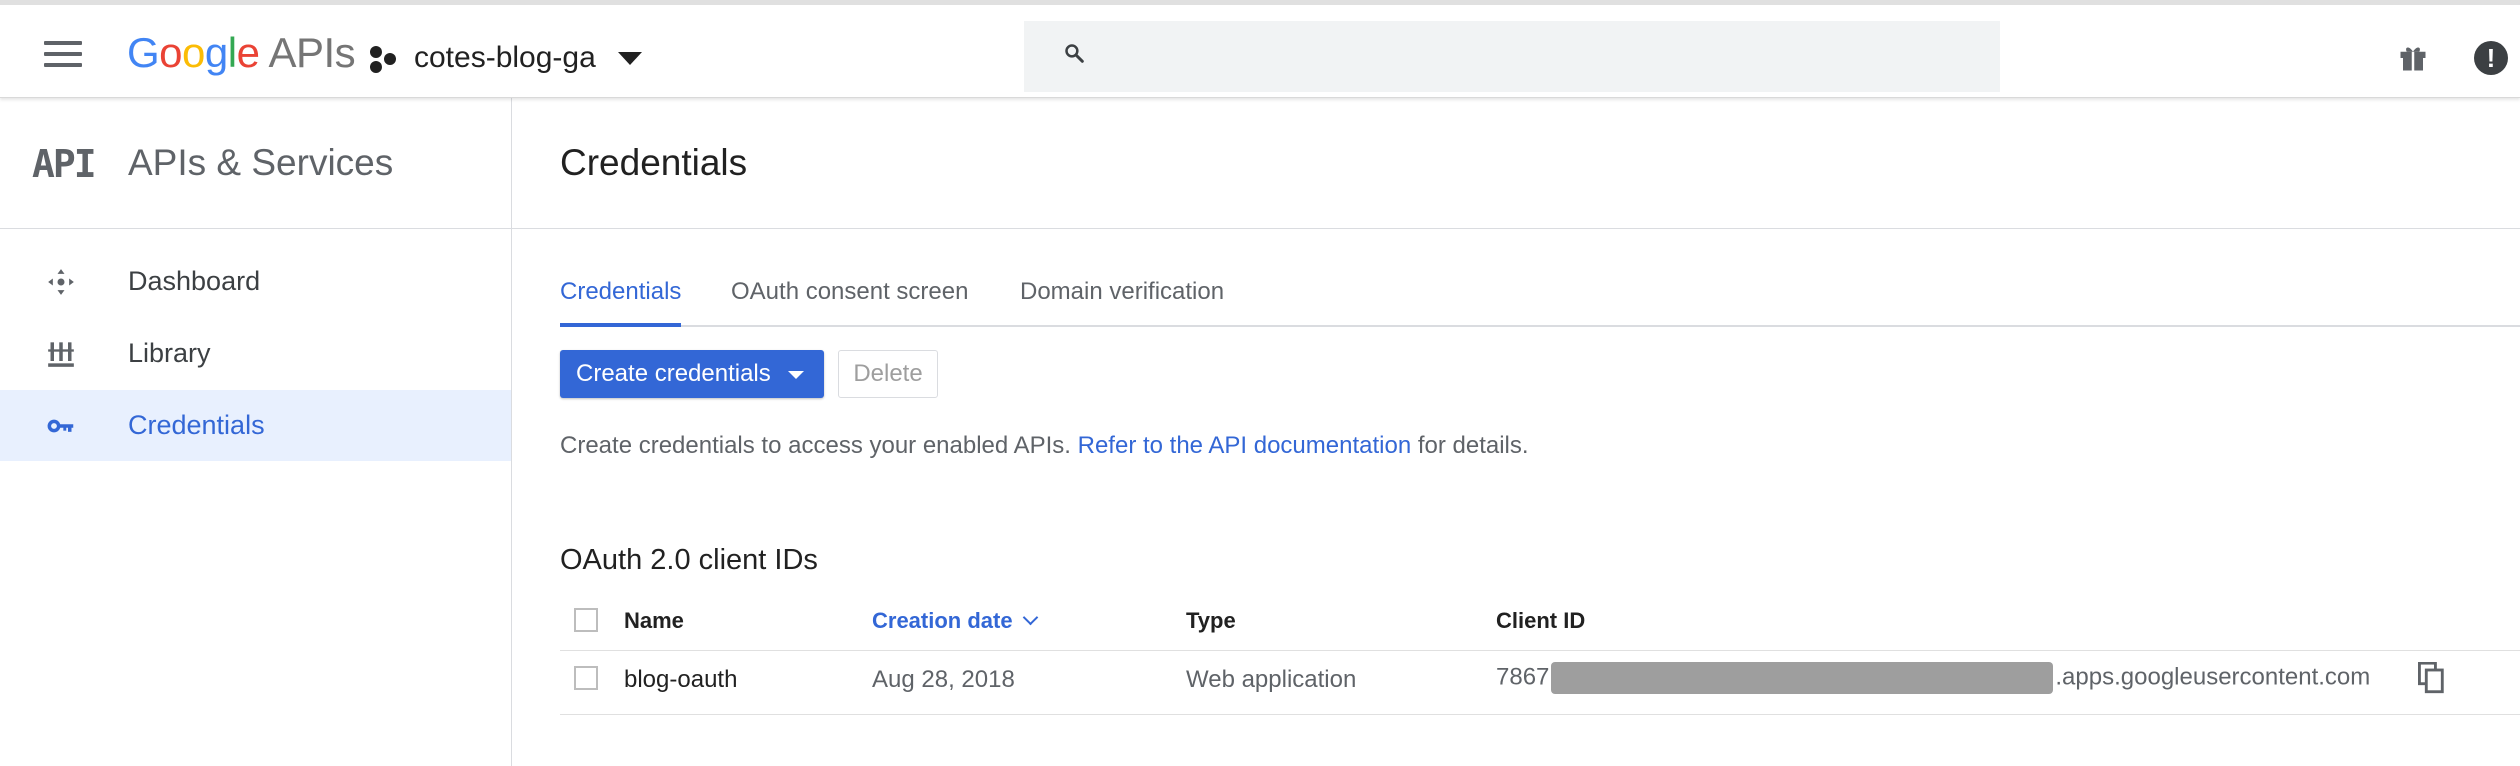  What do you see at coordinates (673, 373) in the screenshot?
I see `create-credentials-label: Create credentials` at bounding box center [673, 373].